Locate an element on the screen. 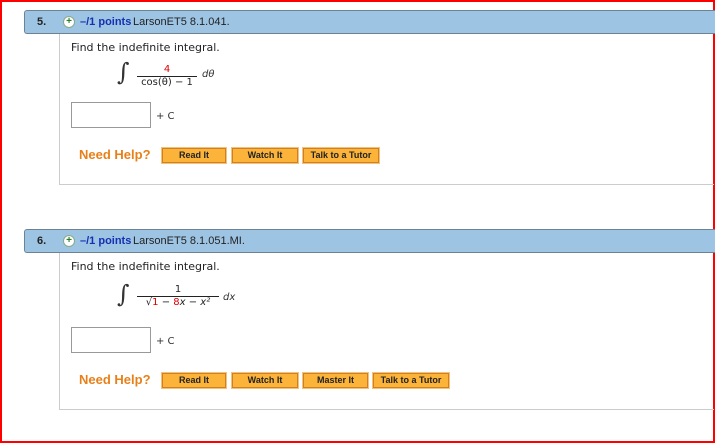  question-number: 5. is located at coordinates (42, 22).